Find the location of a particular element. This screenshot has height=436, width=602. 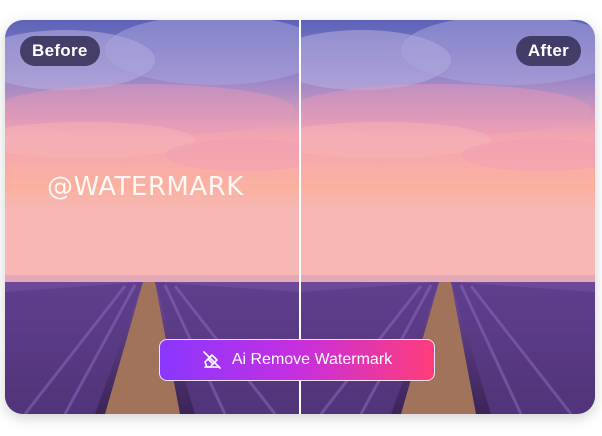

ai-remove-watermark-button: Ai Remove Watermark is located at coordinates (297, 360).